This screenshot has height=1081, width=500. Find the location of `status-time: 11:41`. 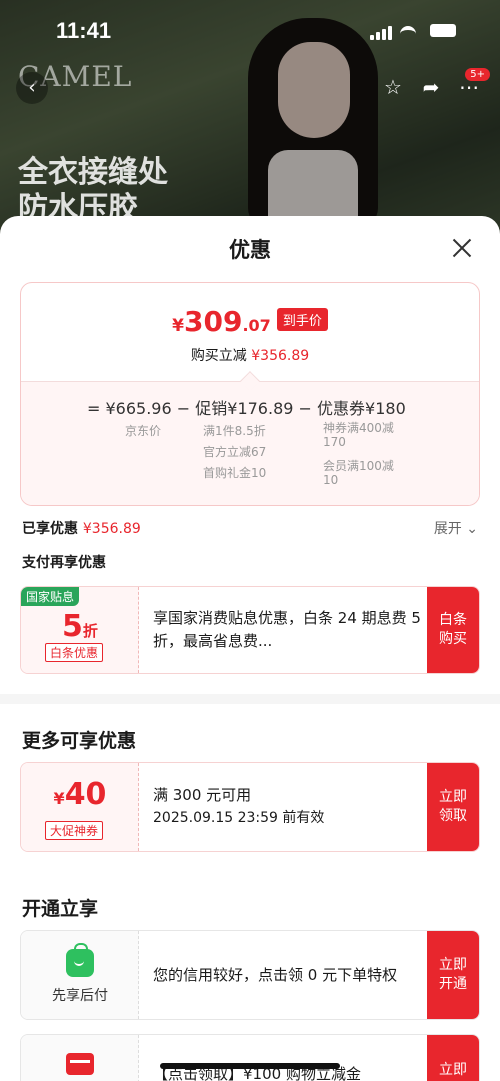

status-time: 11:41 is located at coordinates (84, 30).